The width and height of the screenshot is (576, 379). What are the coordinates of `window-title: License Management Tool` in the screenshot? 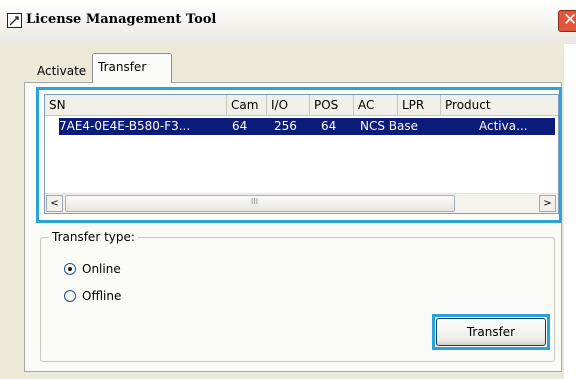 It's located at (121, 19).